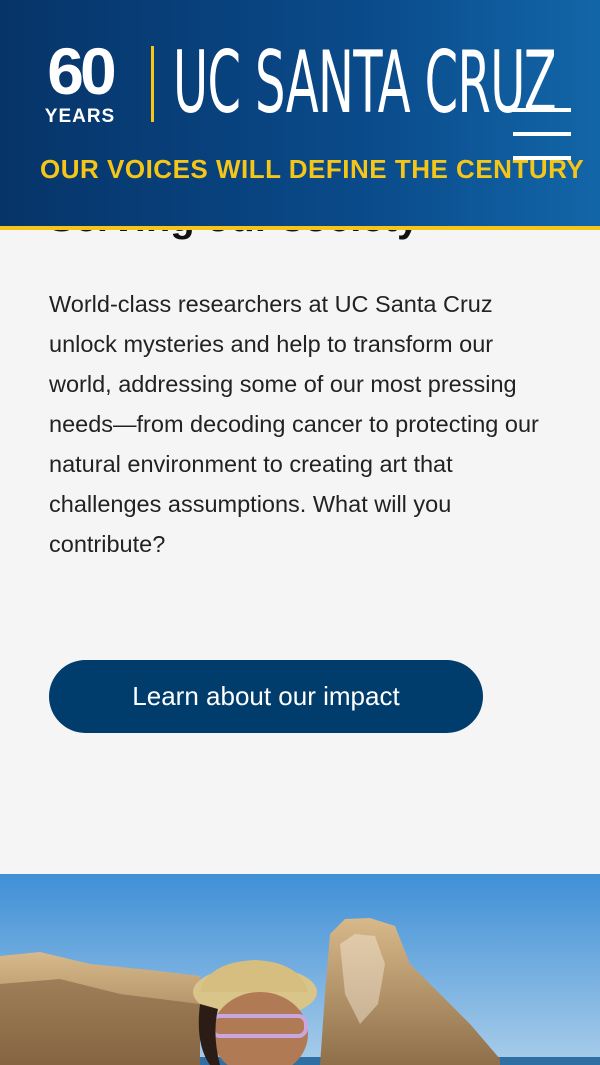  What do you see at coordinates (266, 696) in the screenshot?
I see `learn-impact-button: Learn about our impact` at bounding box center [266, 696].